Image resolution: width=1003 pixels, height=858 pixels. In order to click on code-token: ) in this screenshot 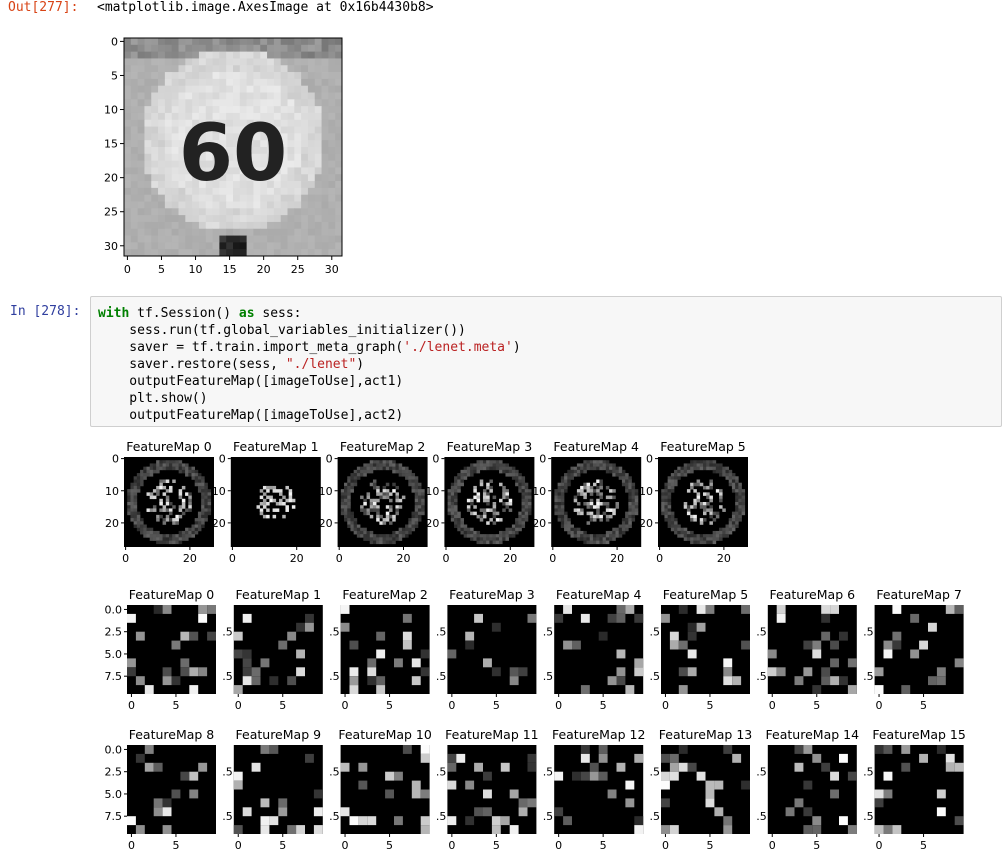, I will do `click(516, 347)`.